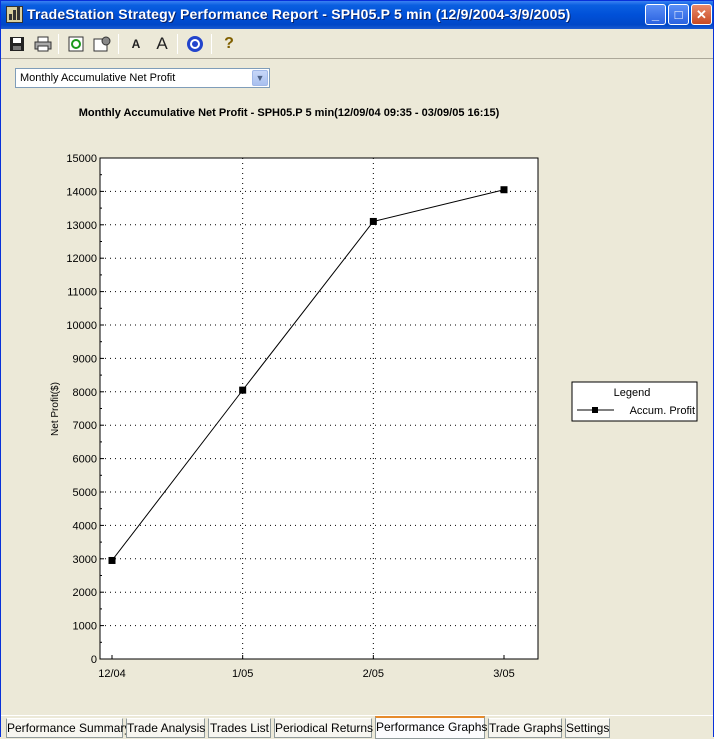 This screenshot has width=714, height=739. I want to click on x-tick-label: 3/05, so click(503, 674).